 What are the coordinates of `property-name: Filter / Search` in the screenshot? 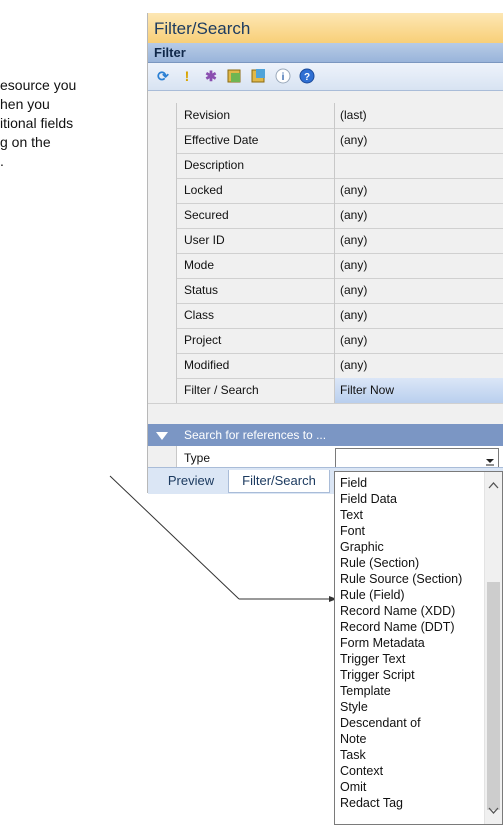 It's located at (221, 390).